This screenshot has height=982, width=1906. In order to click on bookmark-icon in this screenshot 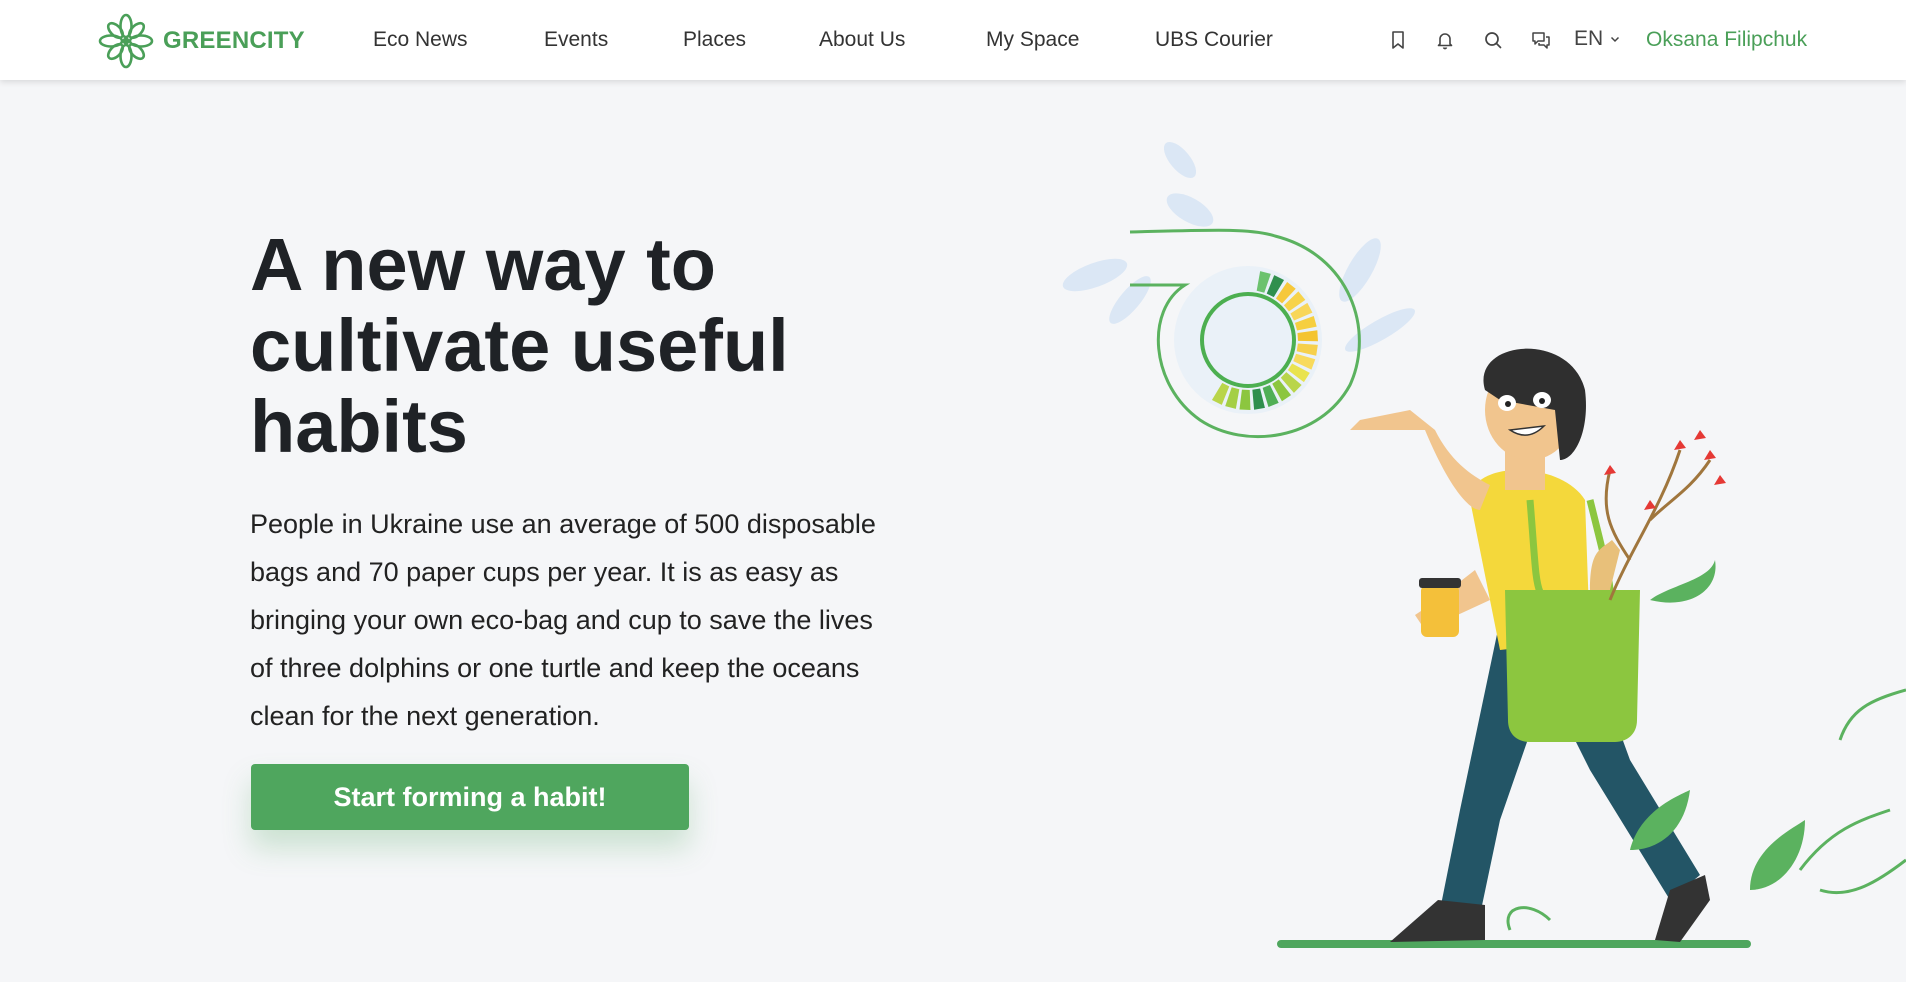, I will do `click(1398, 40)`.